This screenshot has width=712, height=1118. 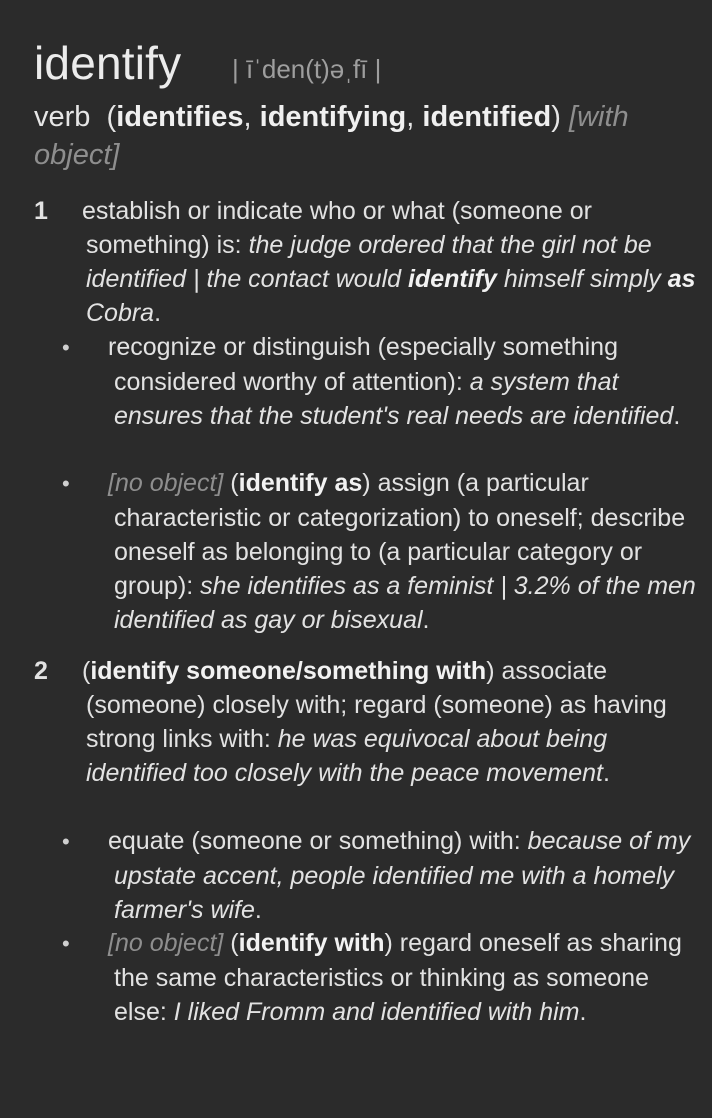 What do you see at coordinates (41, 211) in the screenshot?
I see `sense-number: 1` at bounding box center [41, 211].